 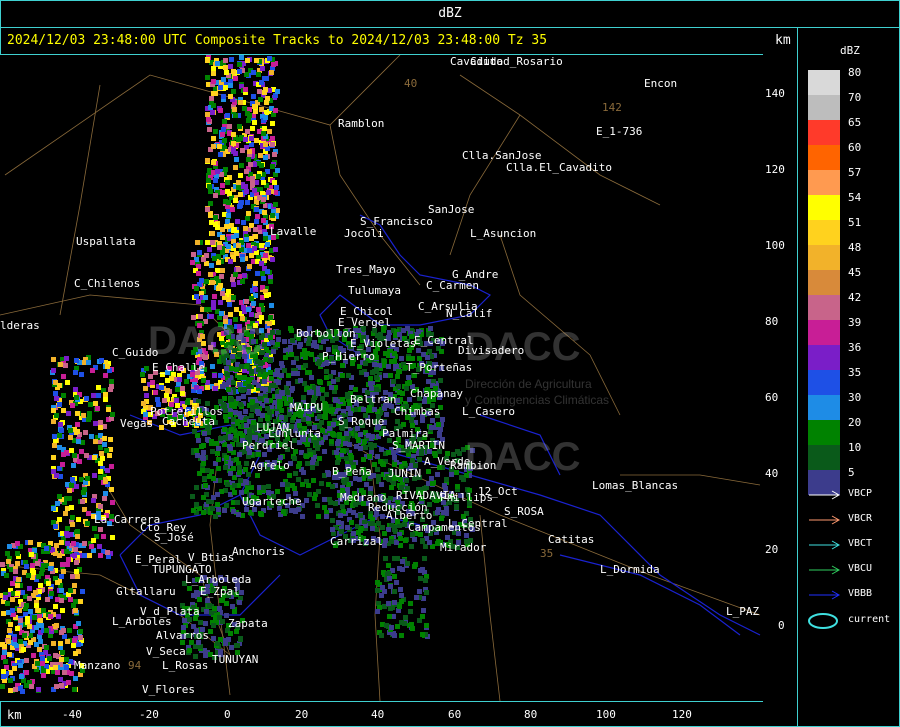 I want to click on legend-swatch, so click(x=824, y=182).